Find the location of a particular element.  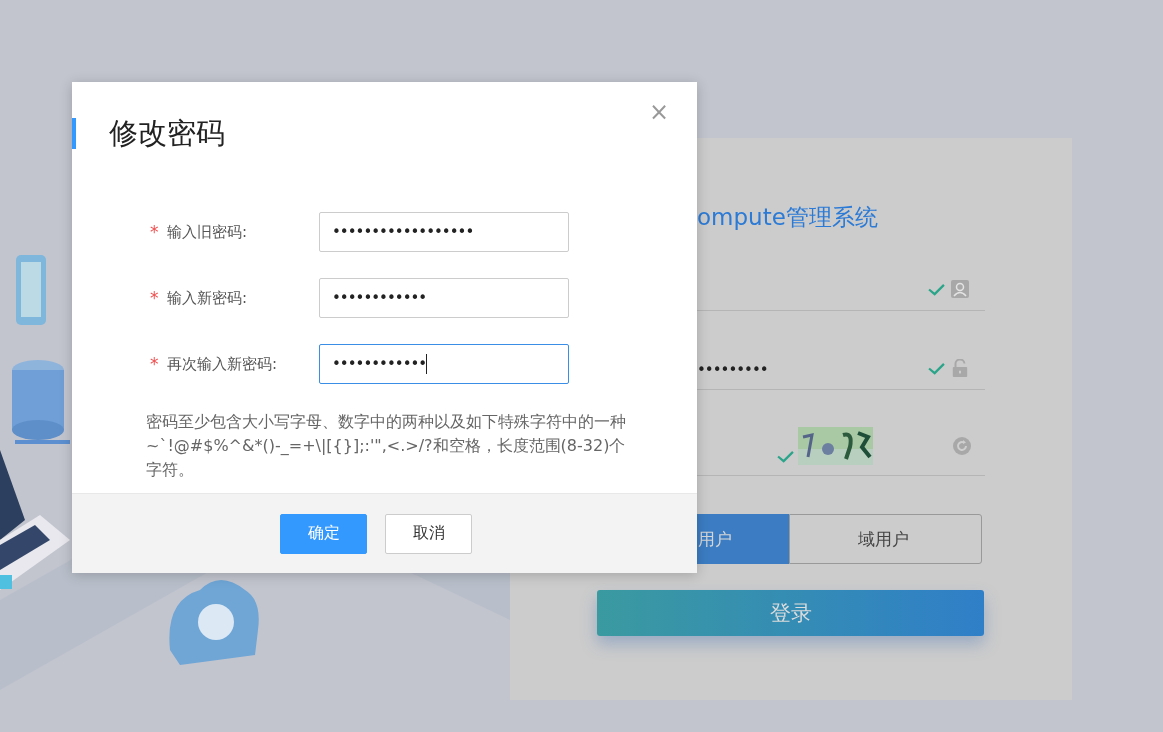

password-value: ••••••••• is located at coordinates (732, 370).